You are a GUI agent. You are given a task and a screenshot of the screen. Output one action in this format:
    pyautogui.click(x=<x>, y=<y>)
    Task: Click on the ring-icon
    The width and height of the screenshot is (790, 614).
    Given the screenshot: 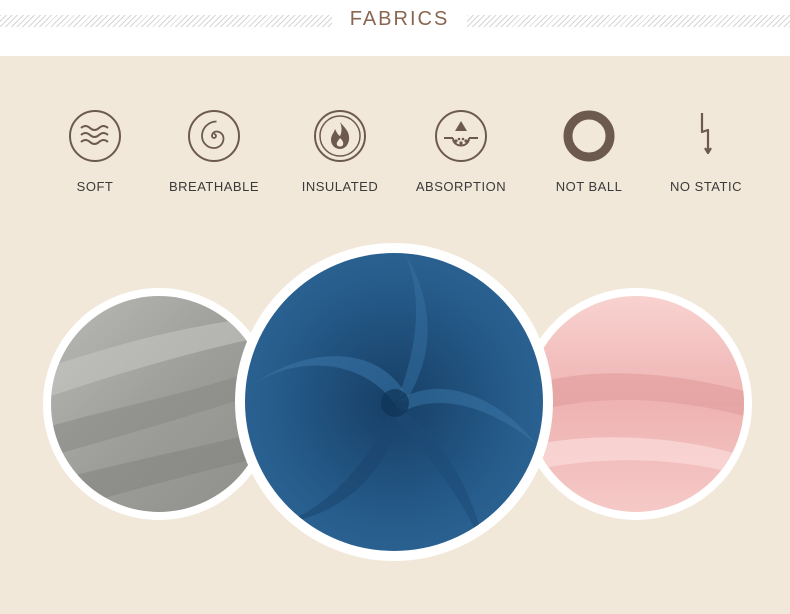 What is the action you would take?
    pyautogui.click(x=589, y=136)
    